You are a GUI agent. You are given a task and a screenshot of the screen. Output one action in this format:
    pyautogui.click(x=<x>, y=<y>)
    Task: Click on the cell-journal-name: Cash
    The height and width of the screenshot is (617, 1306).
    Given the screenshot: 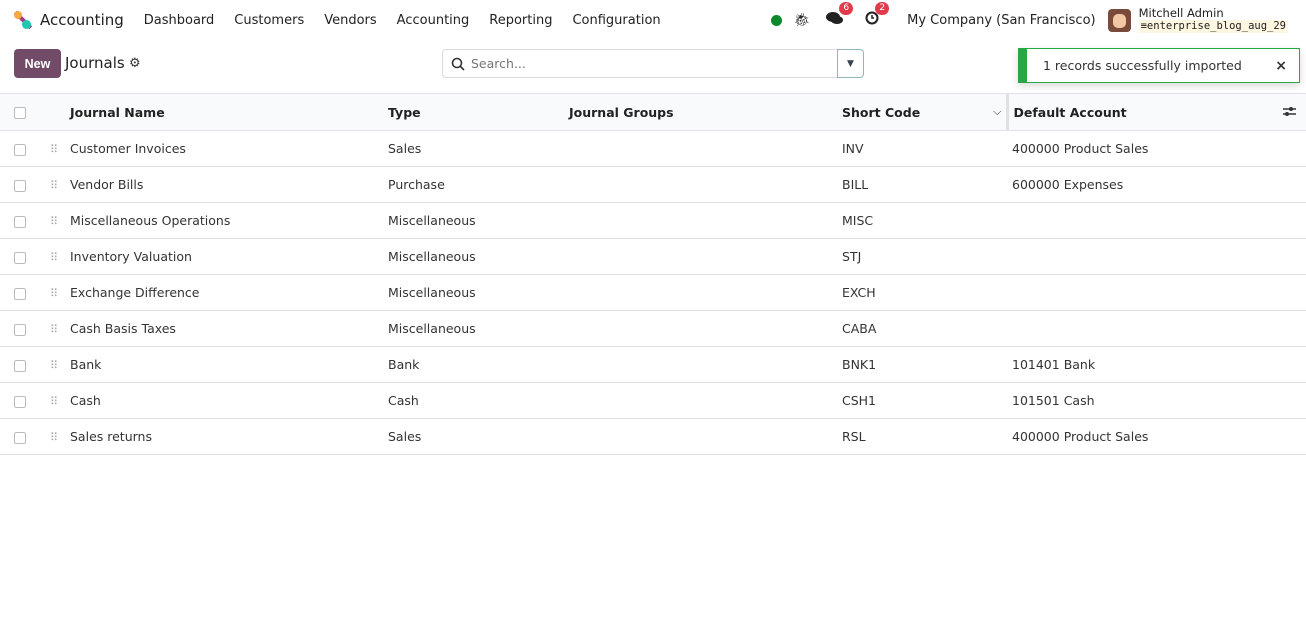 What is the action you would take?
    pyautogui.click(x=229, y=400)
    